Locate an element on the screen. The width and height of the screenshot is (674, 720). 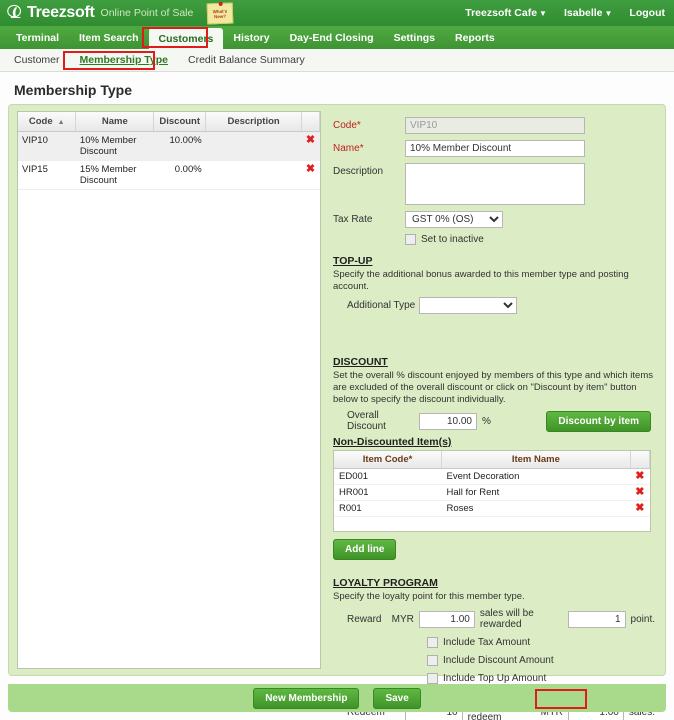
reward-points-input is located at coordinates (596, 619).